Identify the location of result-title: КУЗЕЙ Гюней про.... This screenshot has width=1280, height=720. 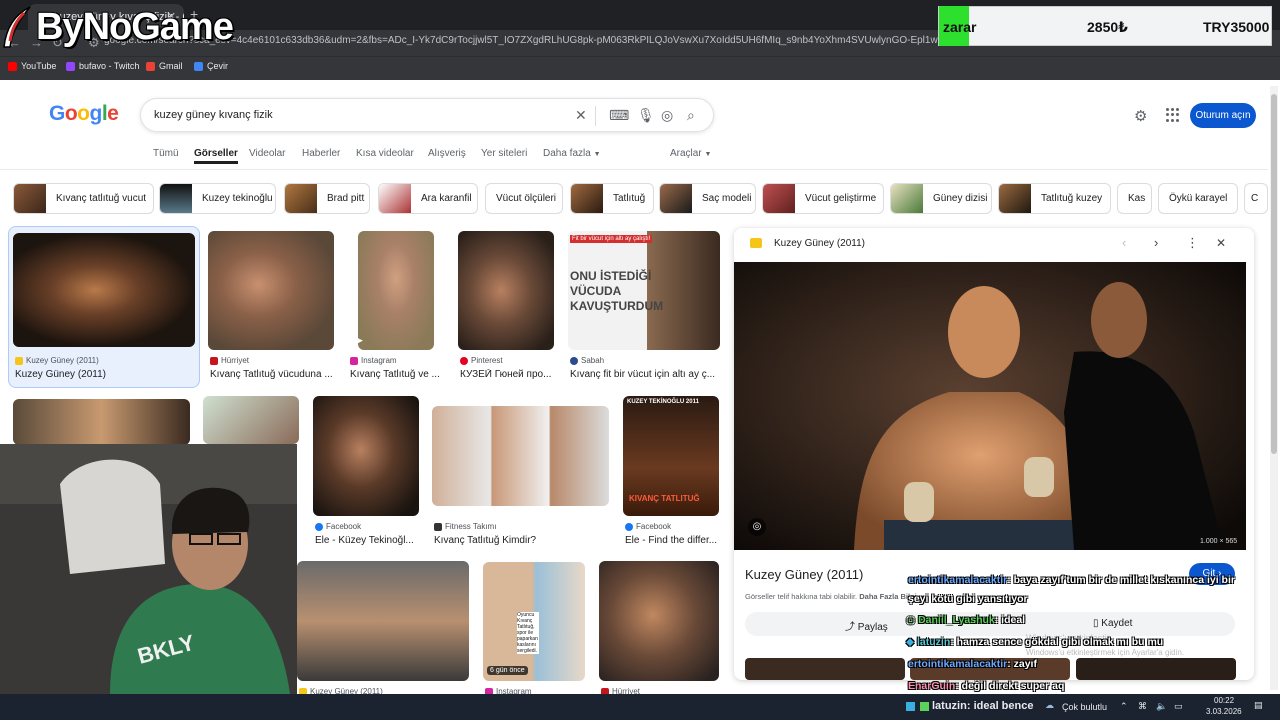
(507, 374).